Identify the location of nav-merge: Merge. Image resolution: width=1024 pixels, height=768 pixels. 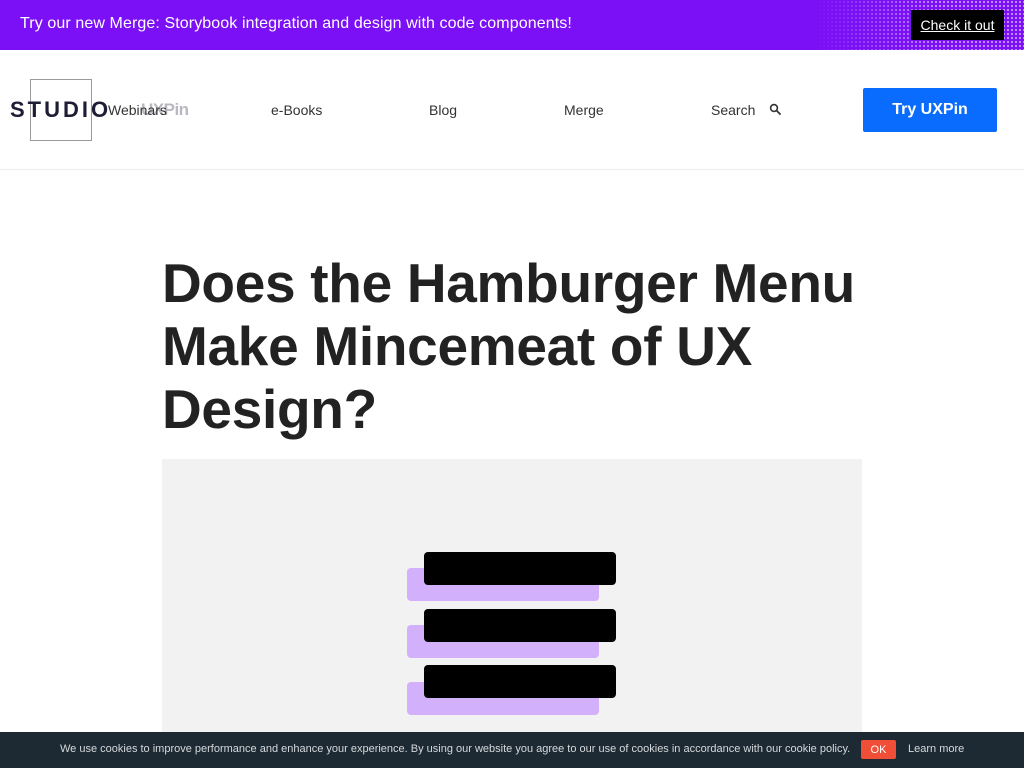
(584, 110).